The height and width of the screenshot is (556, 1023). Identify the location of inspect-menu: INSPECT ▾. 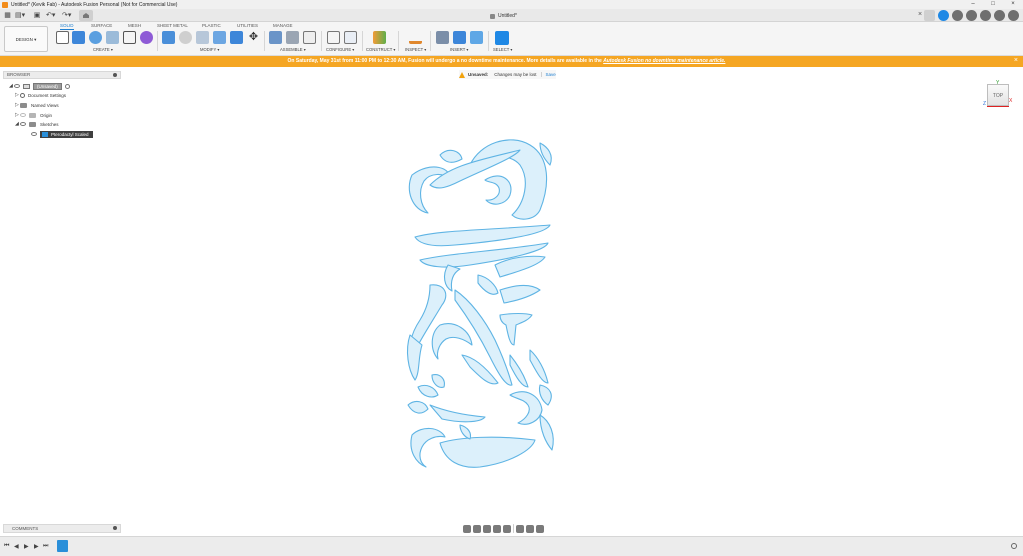
(415, 49).